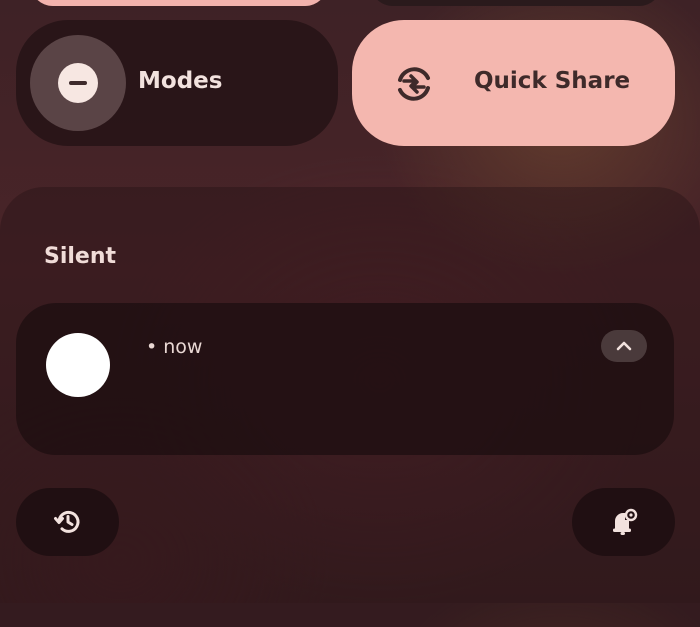 This screenshot has width=700, height=627. Describe the element at coordinates (179, 3) in the screenshot. I see `quick-settings-tile-partial` at that location.